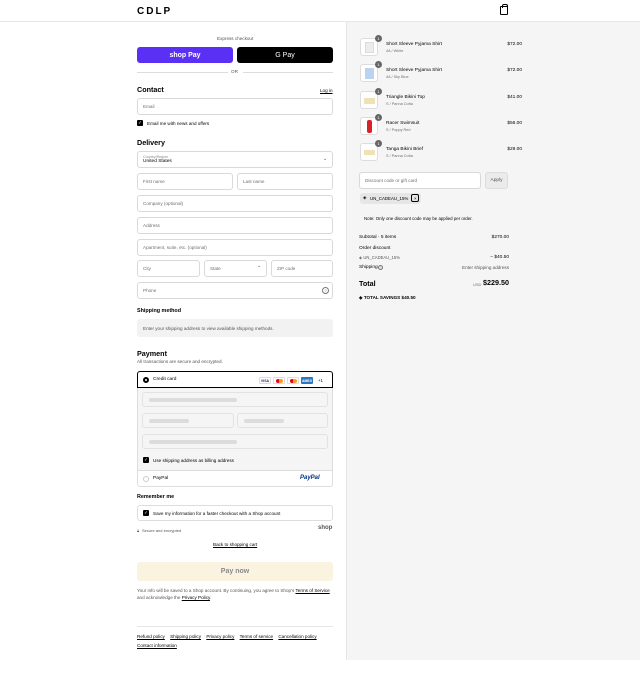  Describe the element at coordinates (185, 55) in the screenshot. I see `shop-pay-button: shop Pay` at that location.